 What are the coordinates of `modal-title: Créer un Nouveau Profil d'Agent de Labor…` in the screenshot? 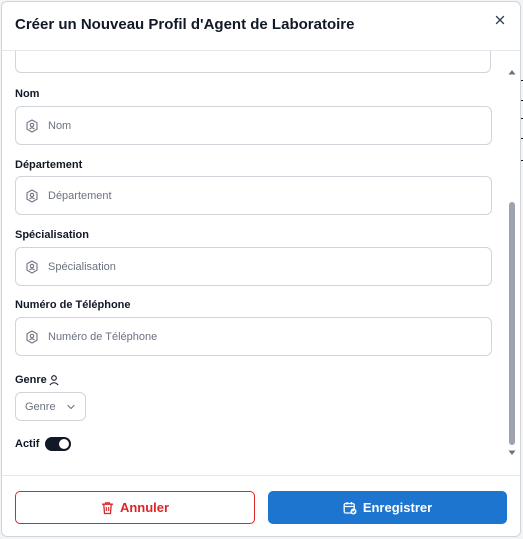 It's located at (185, 24).